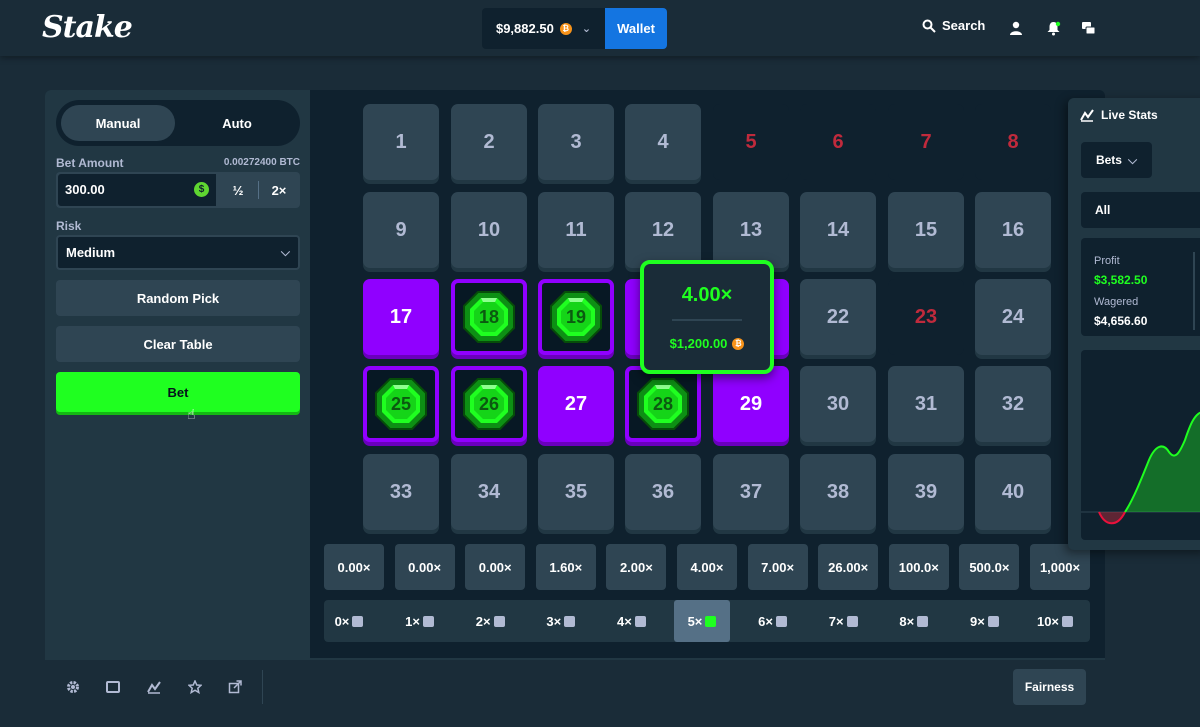  What do you see at coordinates (178, 392) in the screenshot?
I see `bet-button: Bet` at bounding box center [178, 392].